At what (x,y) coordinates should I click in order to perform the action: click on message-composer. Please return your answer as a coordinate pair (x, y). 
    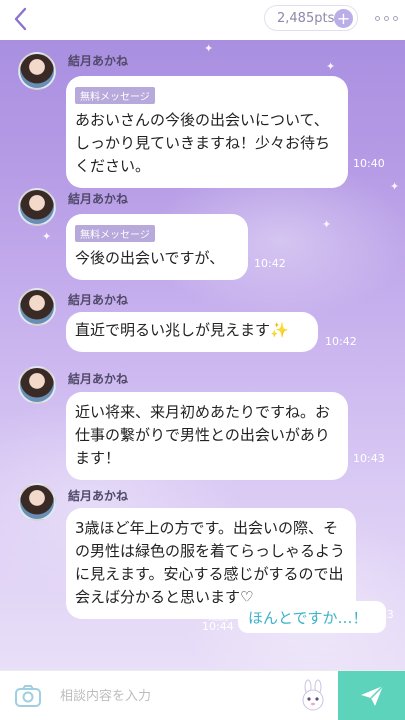
    Looking at the image, I should click on (202, 695).